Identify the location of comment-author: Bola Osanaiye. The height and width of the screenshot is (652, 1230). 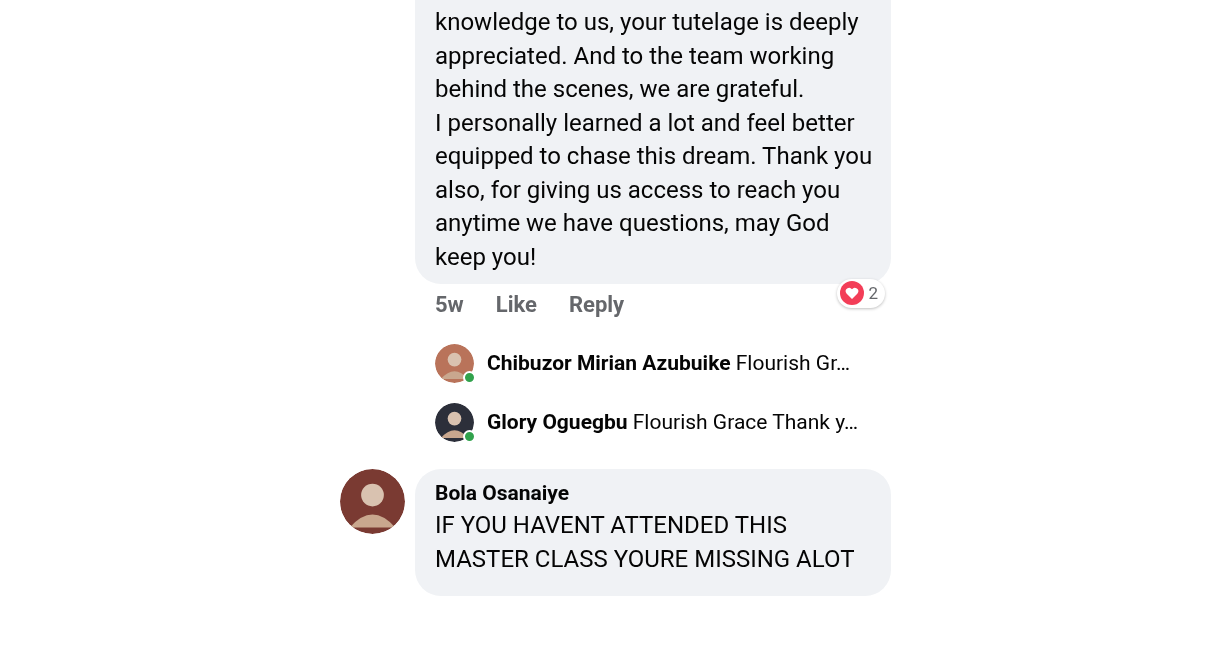
(655, 493).